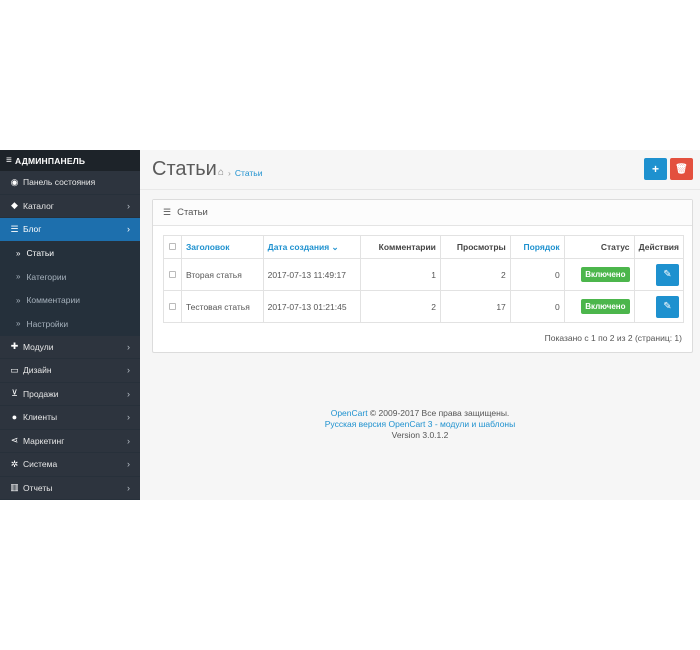 This screenshot has height=650, width=700. Describe the element at coordinates (70, 394) in the screenshot. I see `sidebar-item-5: ⊻ Продажи ›` at that location.